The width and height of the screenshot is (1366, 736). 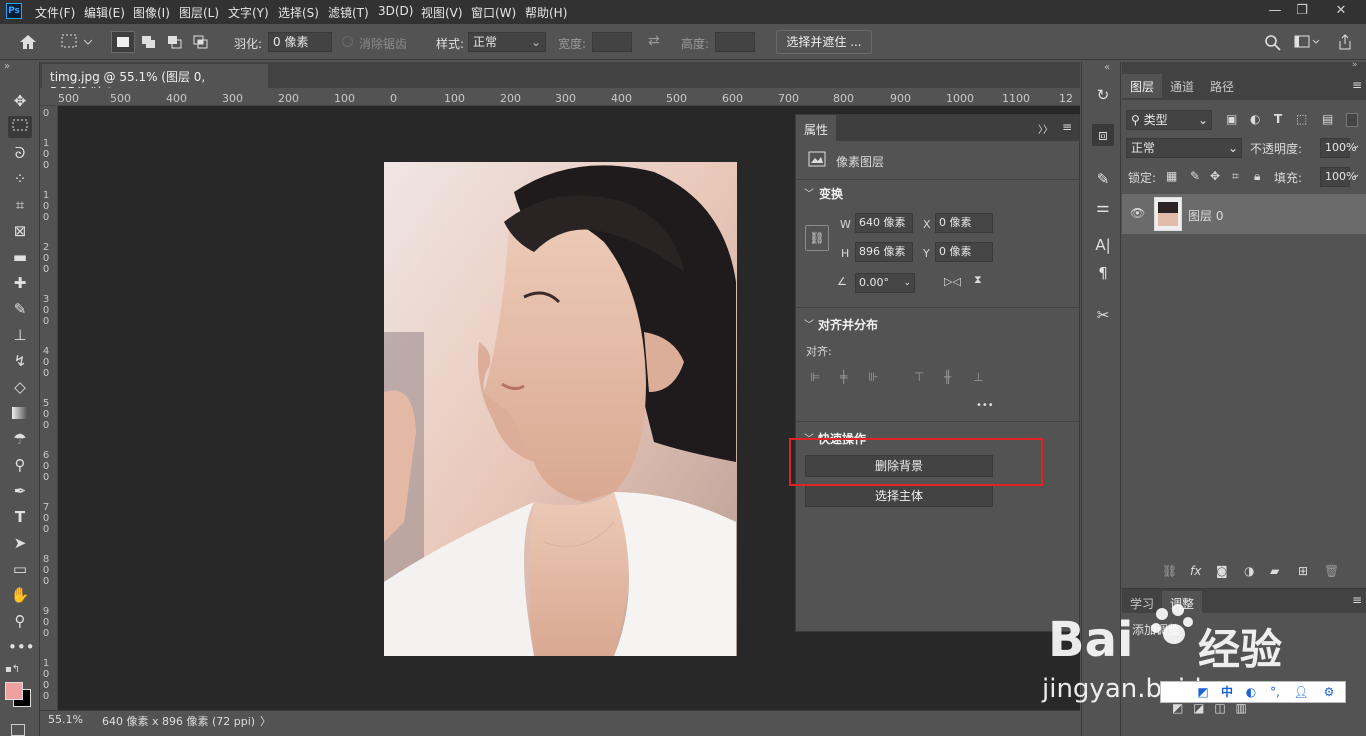 What do you see at coordinates (978, 377) in the screenshot?
I see `align-bottom-icon: ⊥` at bounding box center [978, 377].